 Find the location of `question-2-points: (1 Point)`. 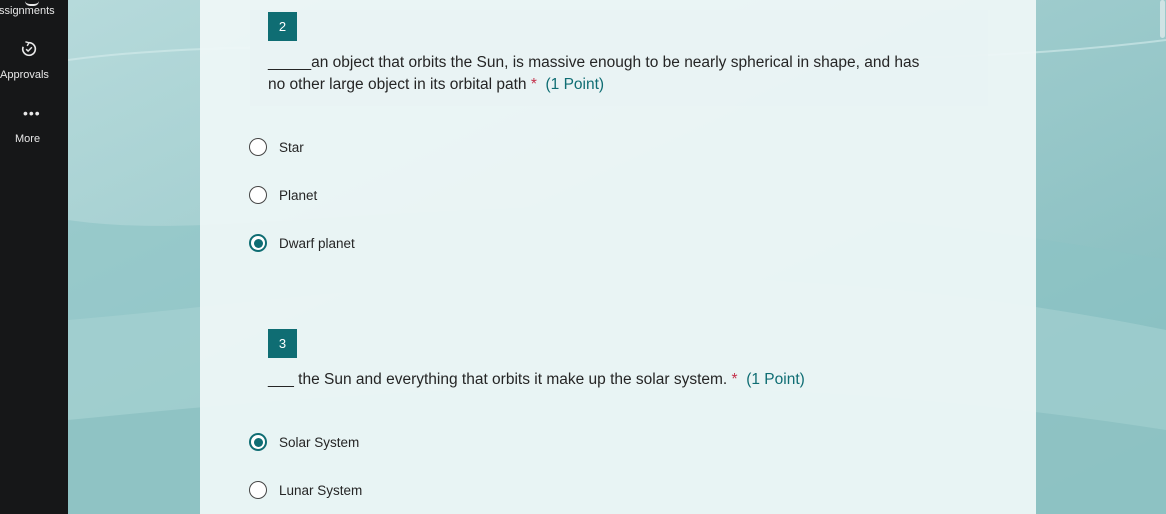

question-2-points: (1 Point) is located at coordinates (575, 84).